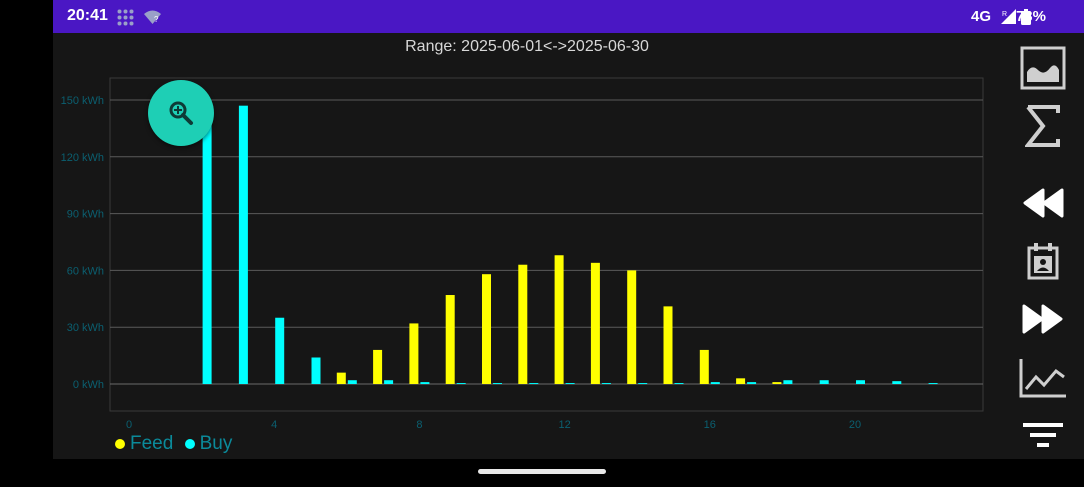  What do you see at coordinates (1004, 14) in the screenshot?
I see `svg-text: R` at bounding box center [1004, 14].